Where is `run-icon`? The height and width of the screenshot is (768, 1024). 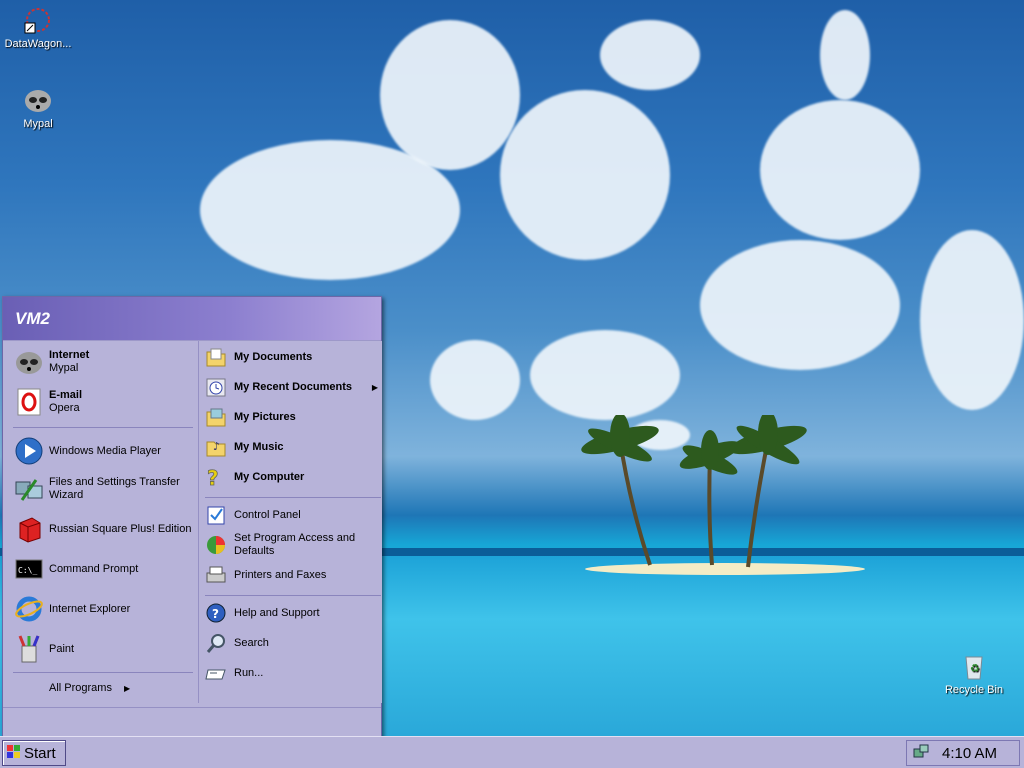 run-icon is located at coordinates (216, 673).